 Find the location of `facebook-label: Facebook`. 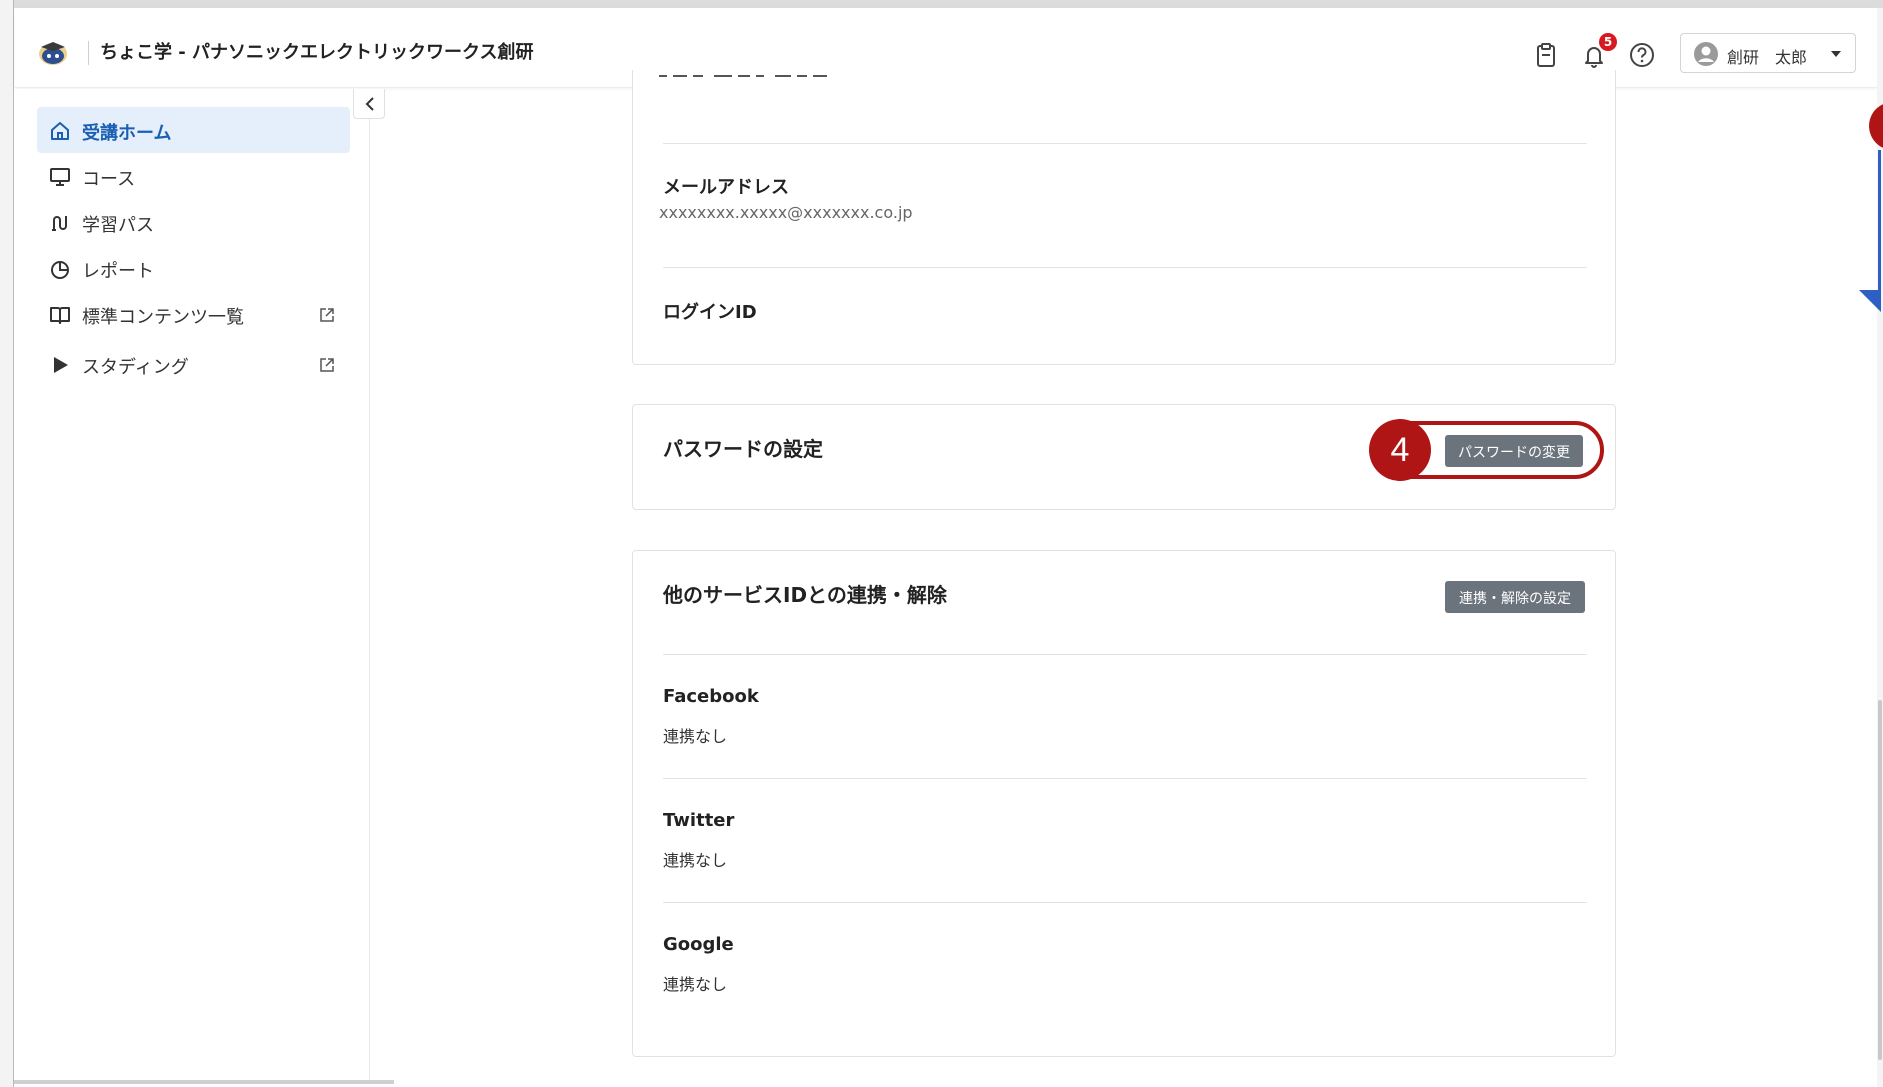

facebook-label: Facebook is located at coordinates (711, 696).